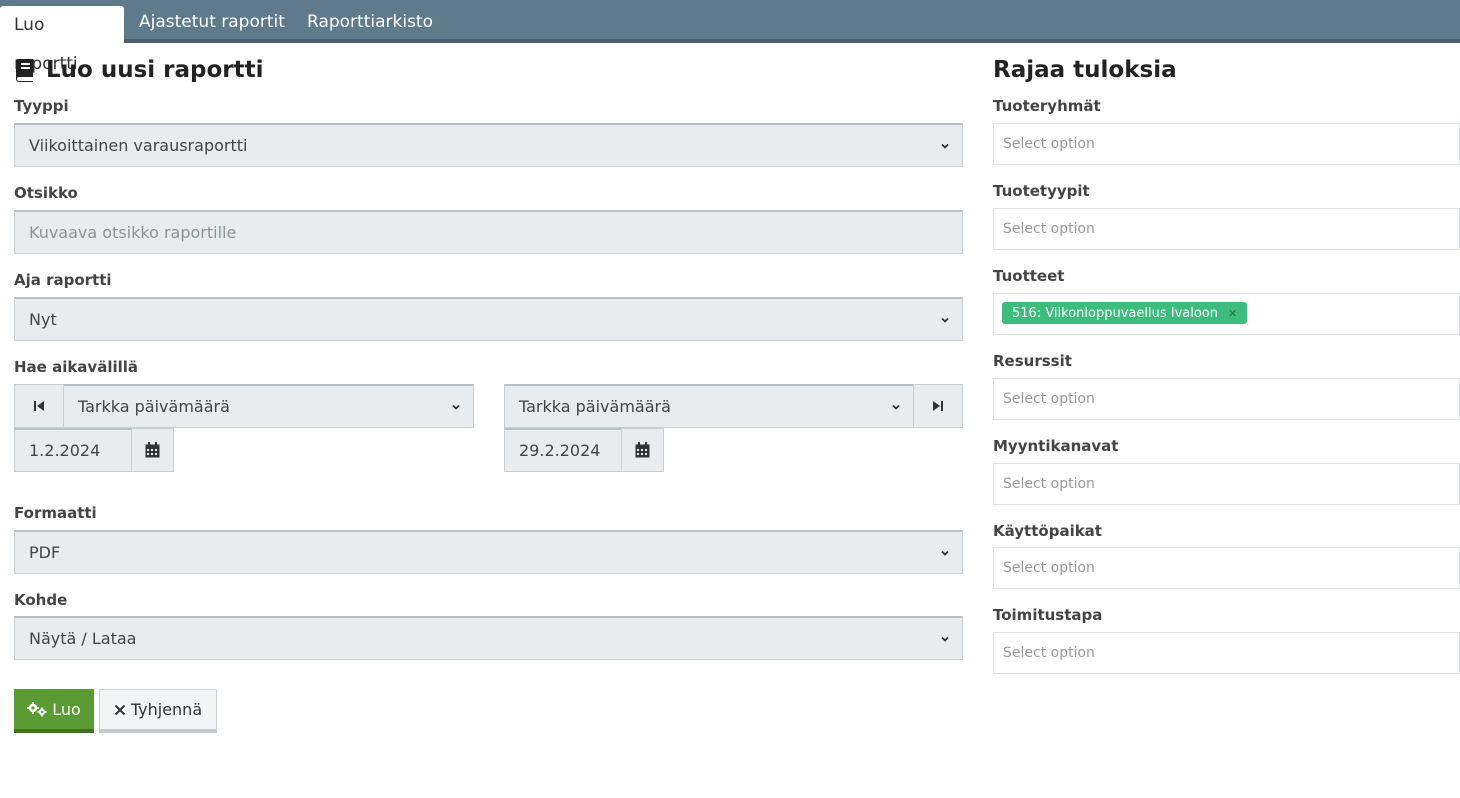  What do you see at coordinates (1056, 446) in the screenshot?
I see `channels-label: Myyntikanavat` at bounding box center [1056, 446].